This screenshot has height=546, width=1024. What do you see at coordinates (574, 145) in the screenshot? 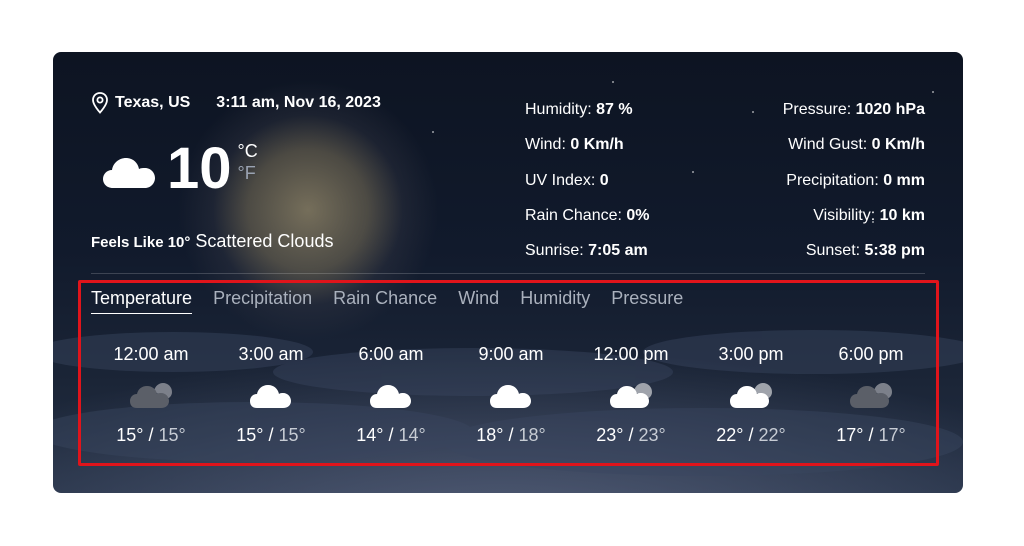
I see `stat-wind: Wind: 0 Km/h` at bounding box center [574, 145].